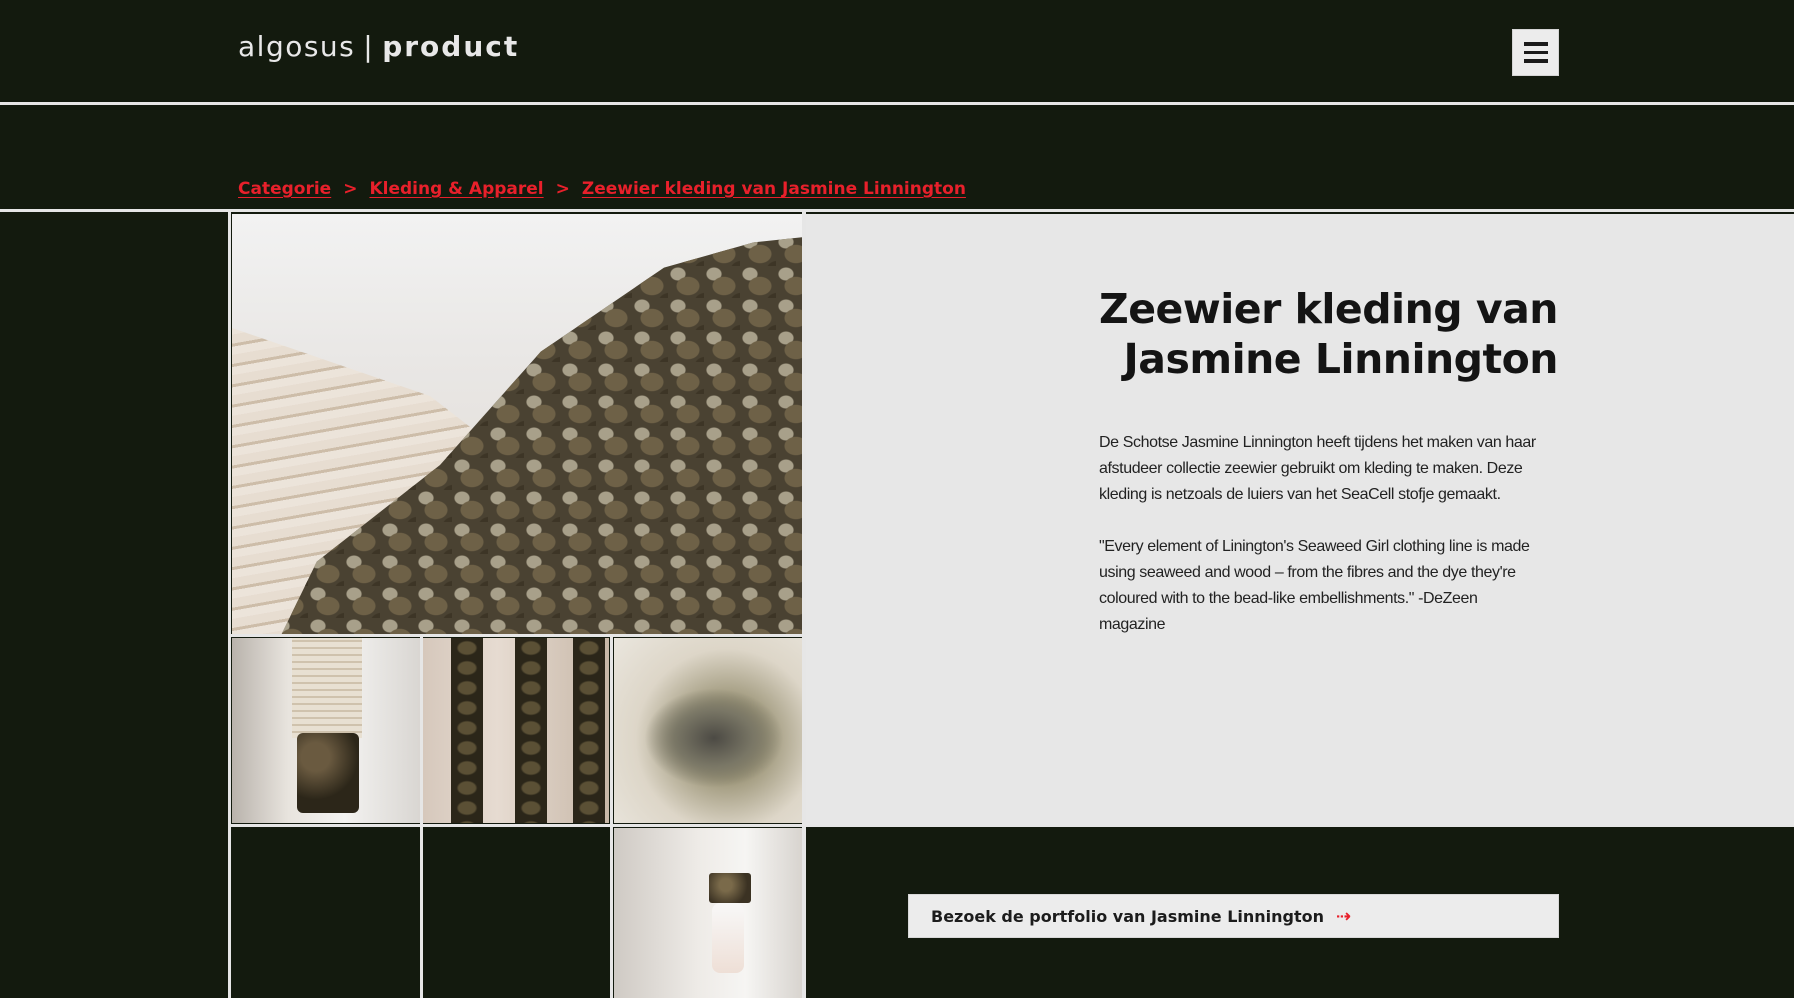 The width and height of the screenshot is (1794, 998). What do you see at coordinates (1341, 359) in the screenshot?
I see `product-title-line2: Jasmine Linnington` at bounding box center [1341, 359].